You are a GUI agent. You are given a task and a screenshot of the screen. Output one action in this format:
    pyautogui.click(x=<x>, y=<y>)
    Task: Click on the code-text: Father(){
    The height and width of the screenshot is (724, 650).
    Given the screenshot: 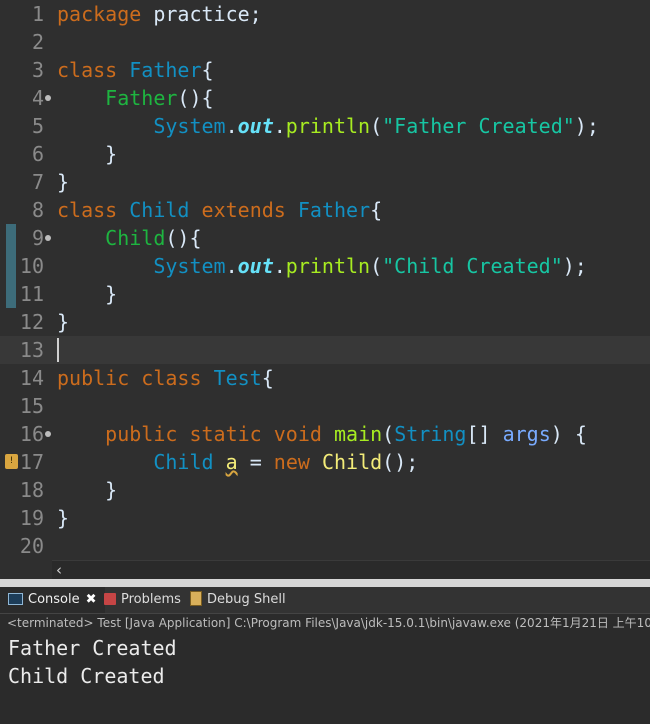 What is the action you would take?
    pyautogui.click(x=159, y=98)
    